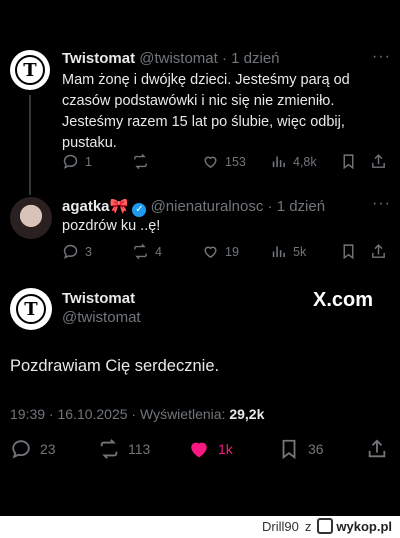  I want to click on thread-line, so click(30, 145).